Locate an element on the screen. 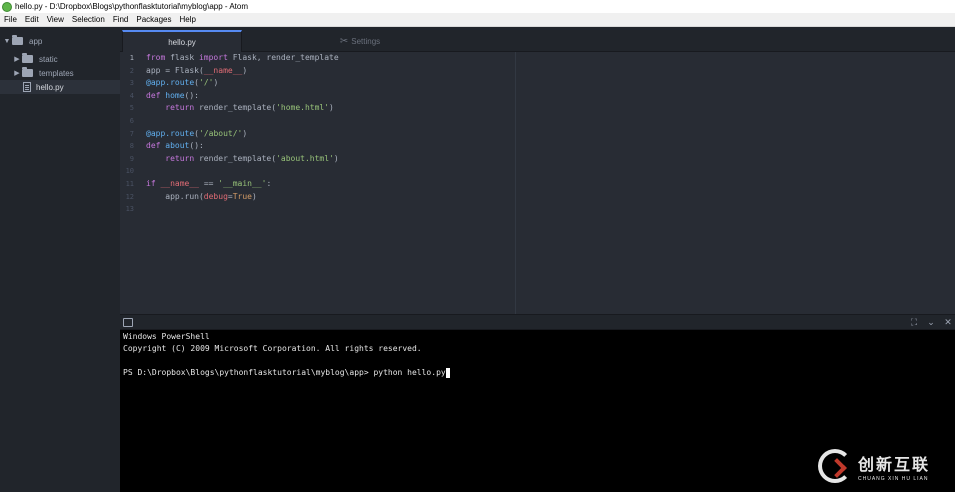  wrench-icon: ✂ is located at coordinates (344, 41).